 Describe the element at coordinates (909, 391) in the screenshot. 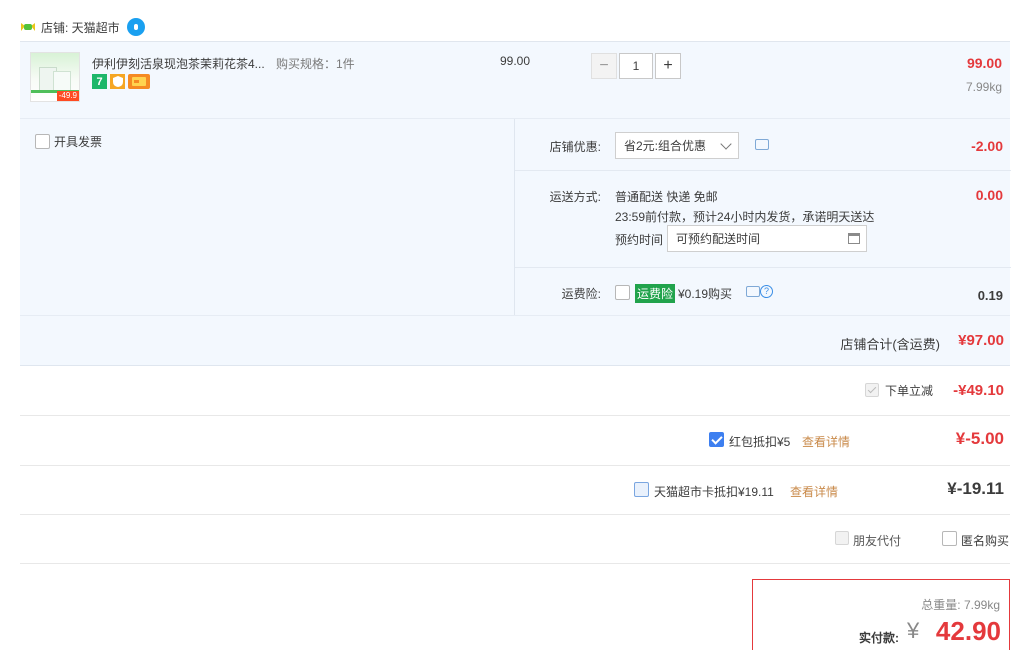

I see `instant-discount-label: 下单立减` at that location.